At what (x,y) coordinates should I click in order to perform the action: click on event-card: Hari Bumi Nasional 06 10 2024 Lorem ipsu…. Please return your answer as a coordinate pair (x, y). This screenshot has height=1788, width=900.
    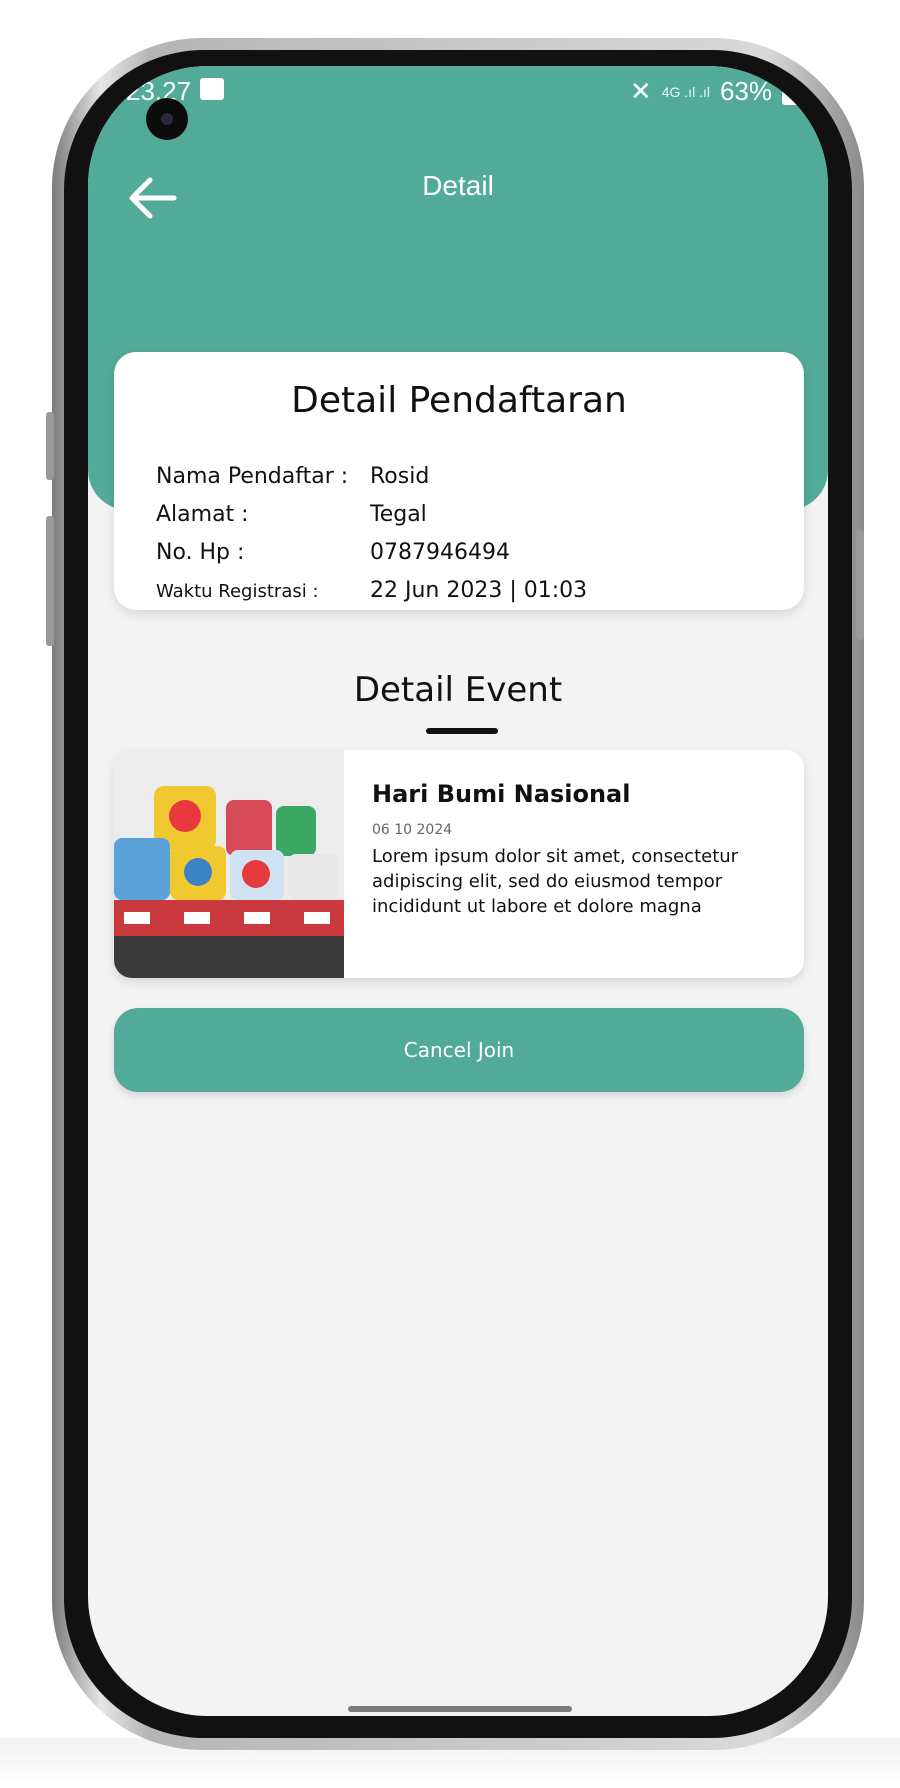
    Looking at the image, I should click on (459, 864).